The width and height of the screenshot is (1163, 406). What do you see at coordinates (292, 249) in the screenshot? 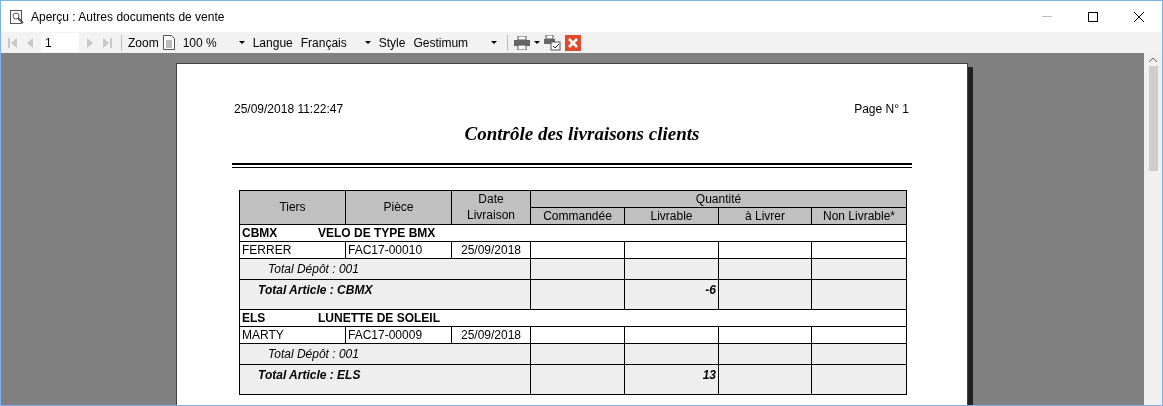
I see `table-cell: FERRER` at bounding box center [292, 249].